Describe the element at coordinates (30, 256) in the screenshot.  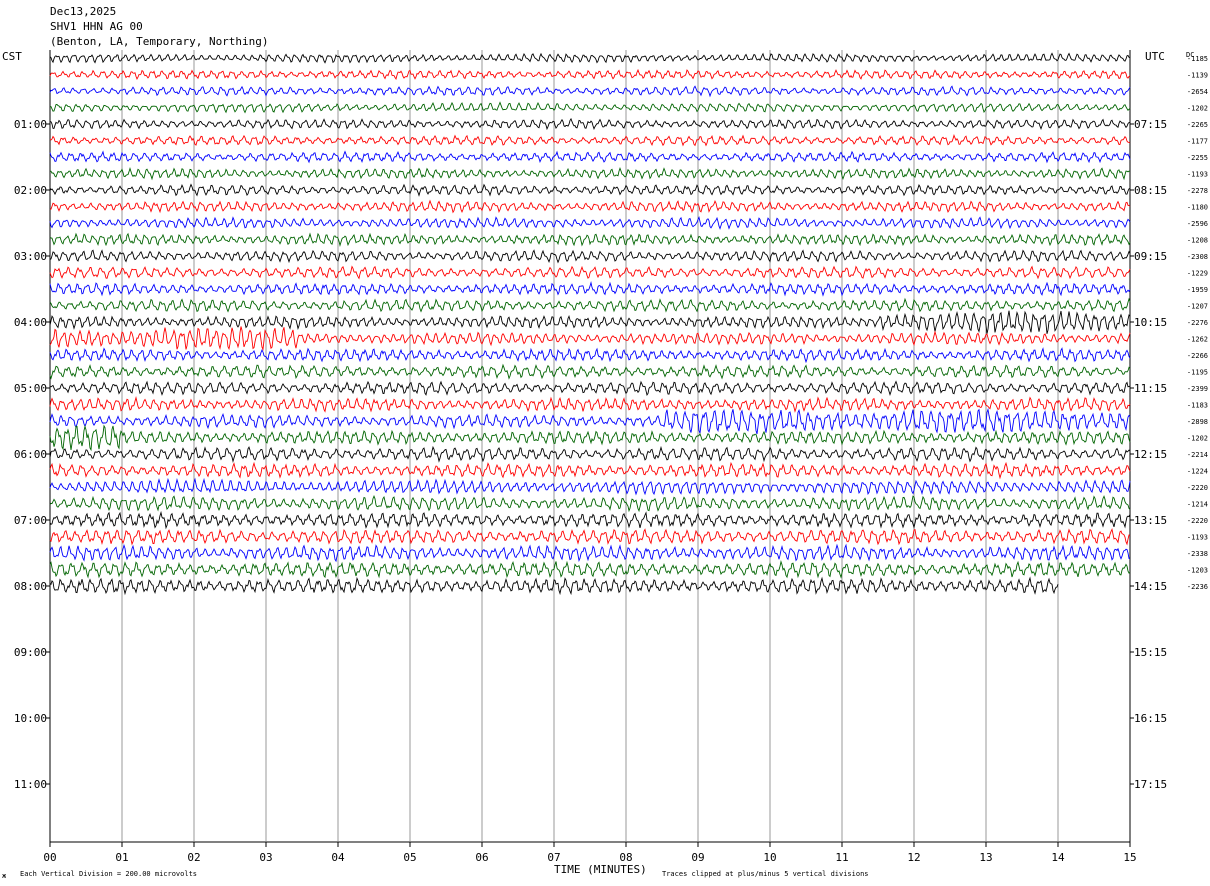
I see `left-hour-label: 03:00` at that location.